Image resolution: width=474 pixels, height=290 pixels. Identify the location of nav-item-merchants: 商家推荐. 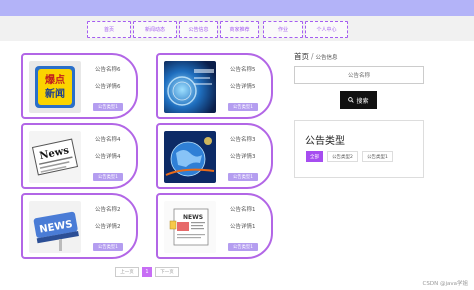
(239, 29).